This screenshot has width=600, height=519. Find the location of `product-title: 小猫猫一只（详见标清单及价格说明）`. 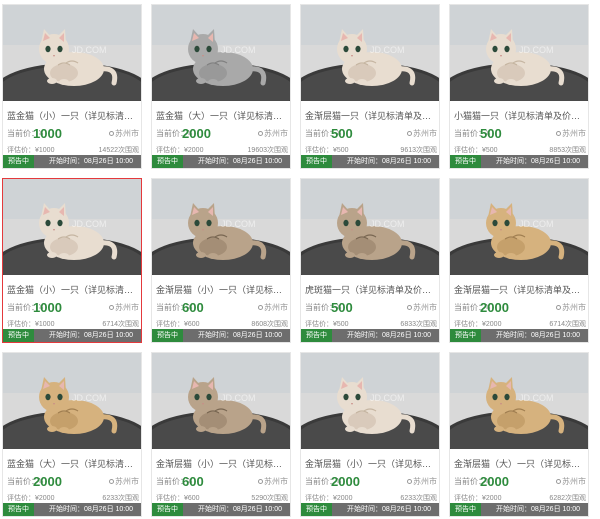

product-title: 小猫猫一只（详见标清单及价格说明） is located at coordinates (520, 115).